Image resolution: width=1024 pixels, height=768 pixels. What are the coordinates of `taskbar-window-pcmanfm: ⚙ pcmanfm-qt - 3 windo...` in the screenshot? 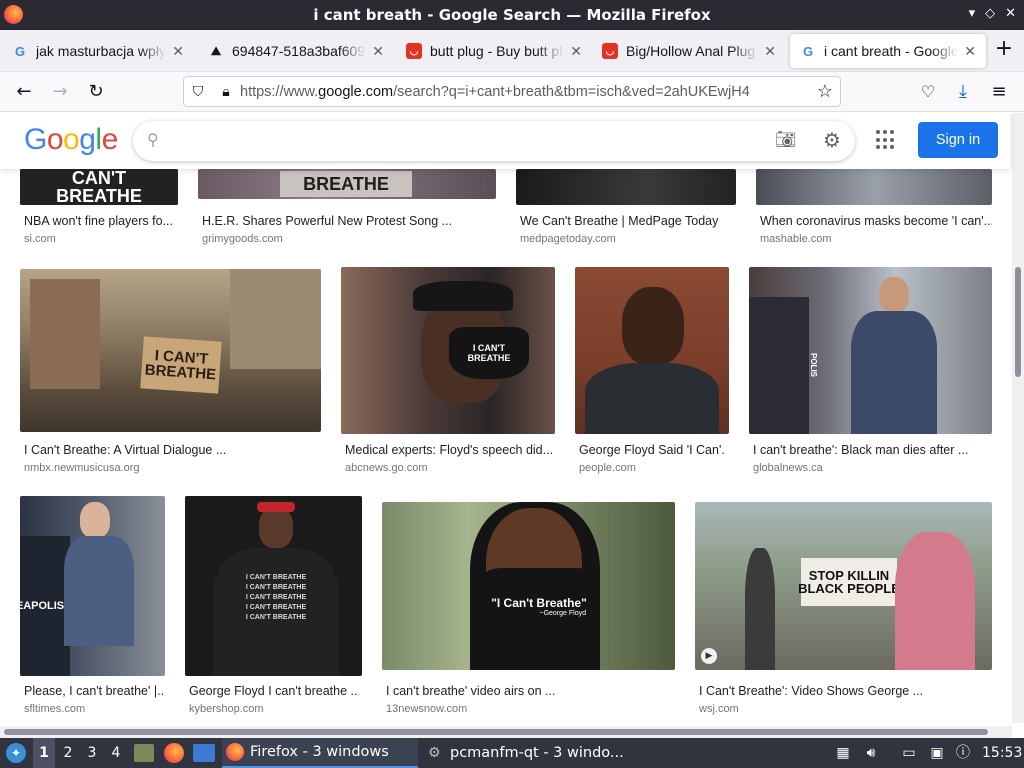 It's located at (524, 753).